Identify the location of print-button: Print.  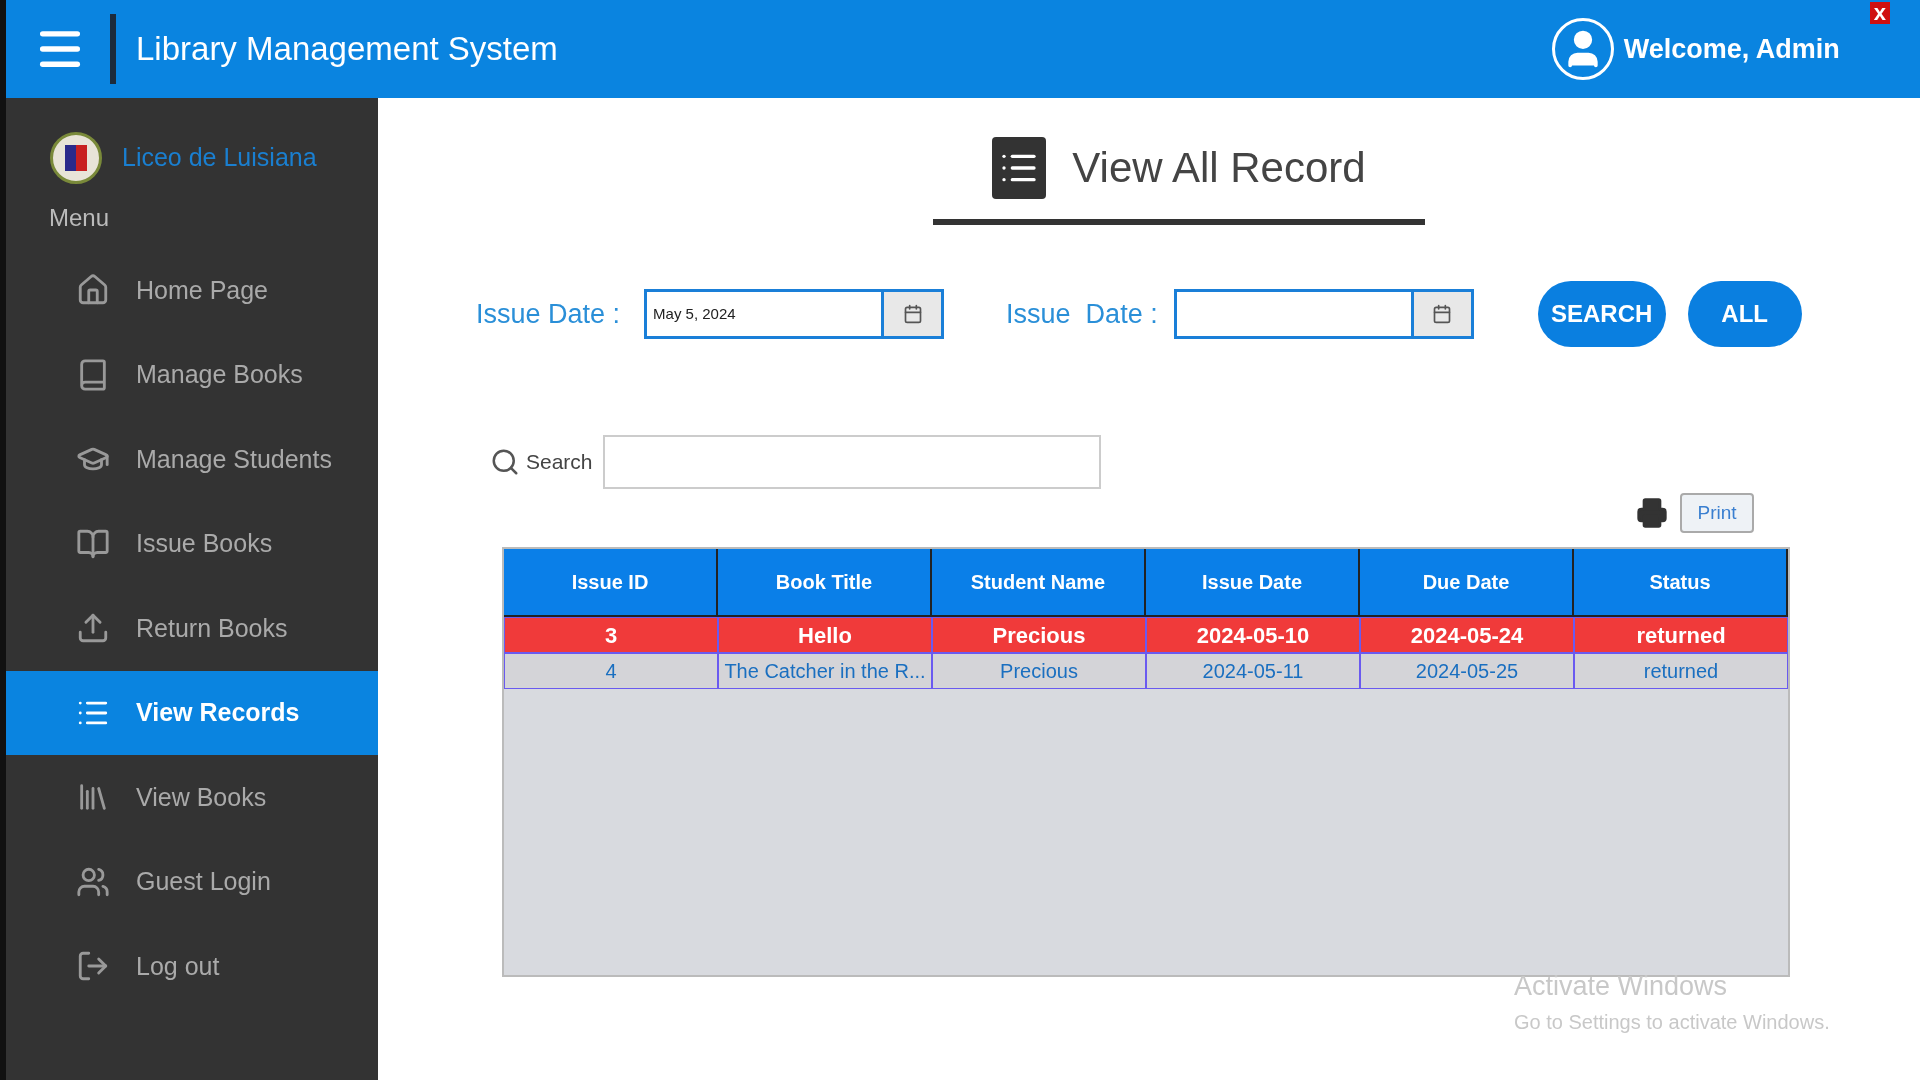
(1717, 513).